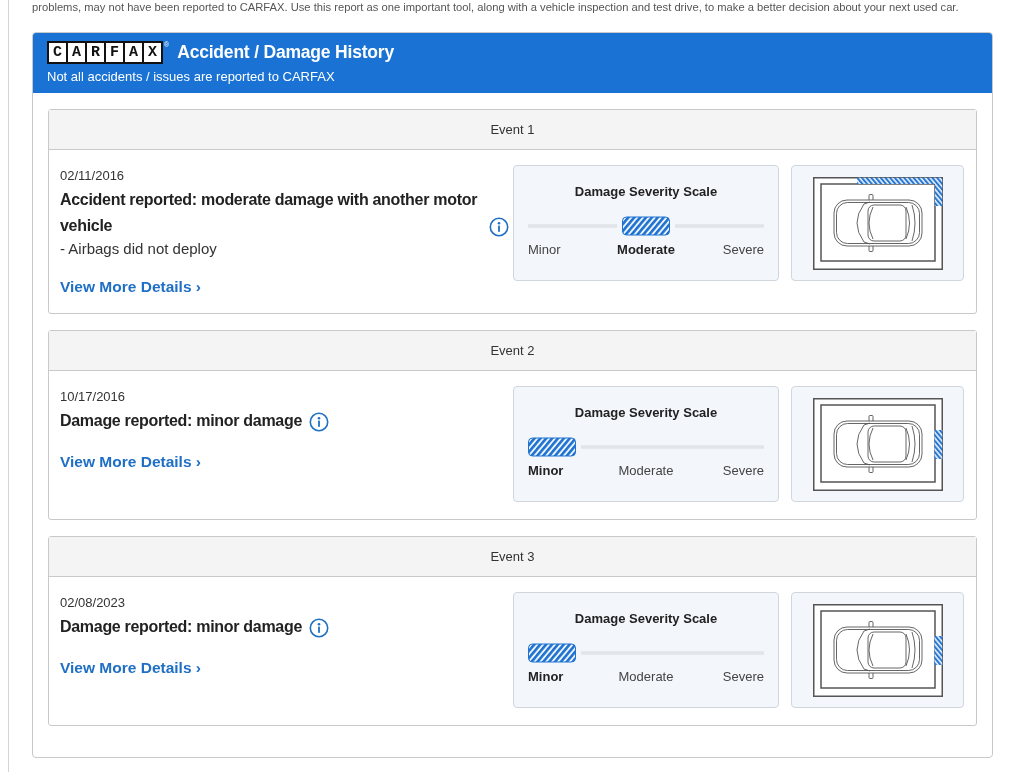 The width and height of the screenshot is (1024, 772). Describe the element at coordinates (93, 602) in the screenshot. I see `event-date: 02/08/2023` at that location.